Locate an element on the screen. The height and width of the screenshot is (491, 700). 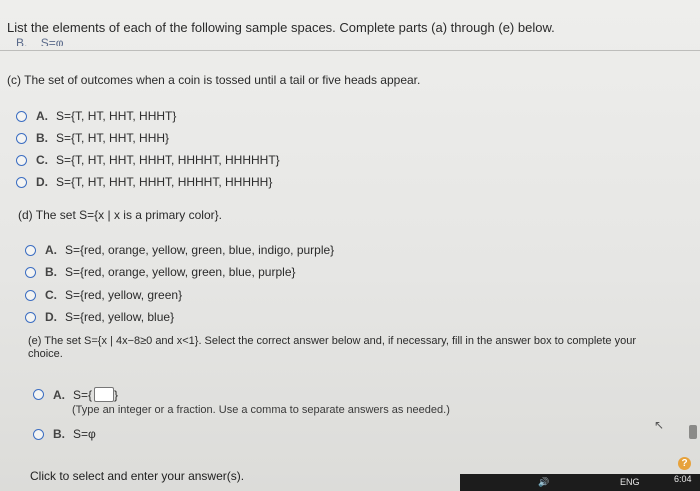
help-icon: ? is located at coordinates (684, 463).